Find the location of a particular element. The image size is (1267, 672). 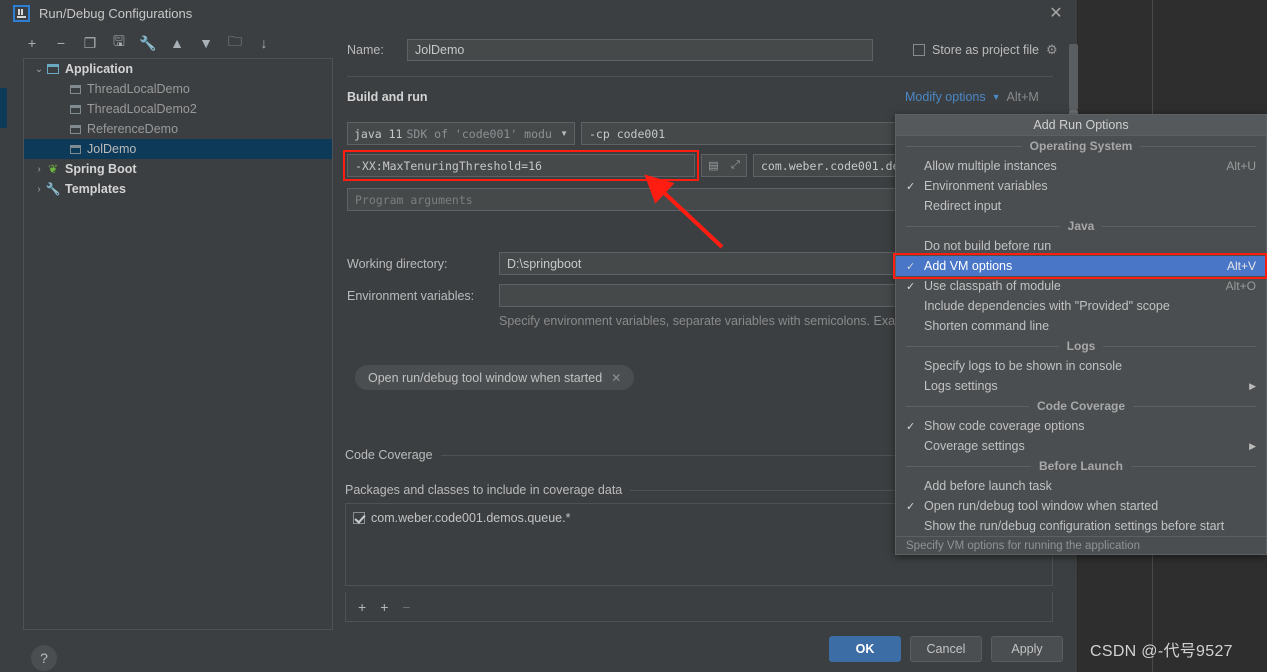

store-as-project-file-label: Store as project file is located at coordinates (985, 50).